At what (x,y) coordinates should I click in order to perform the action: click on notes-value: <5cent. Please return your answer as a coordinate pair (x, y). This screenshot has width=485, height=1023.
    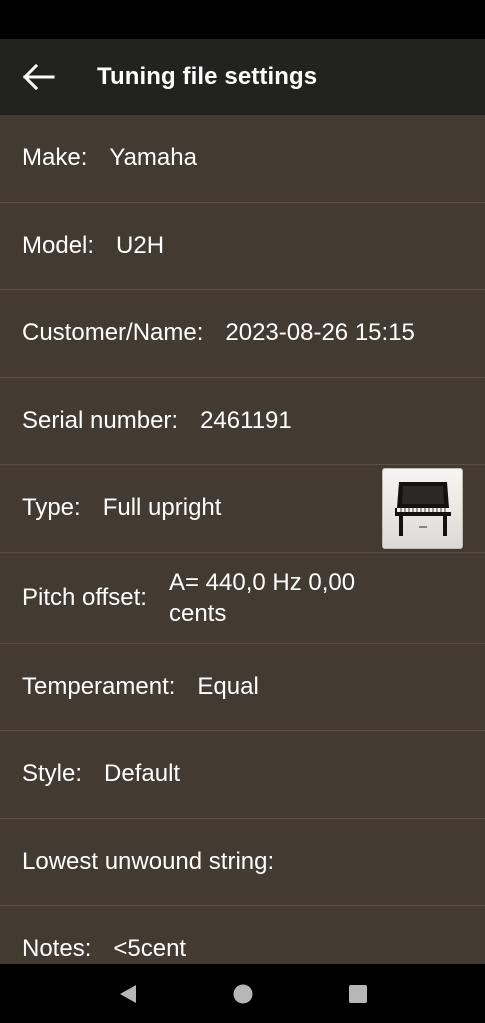
    Looking at the image, I should click on (150, 949).